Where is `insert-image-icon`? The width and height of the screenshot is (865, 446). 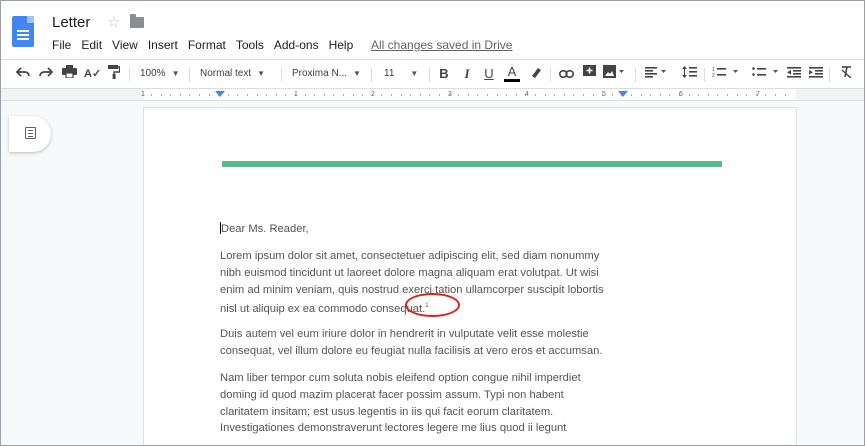
insert-image-icon is located at coordinates (614, 74).